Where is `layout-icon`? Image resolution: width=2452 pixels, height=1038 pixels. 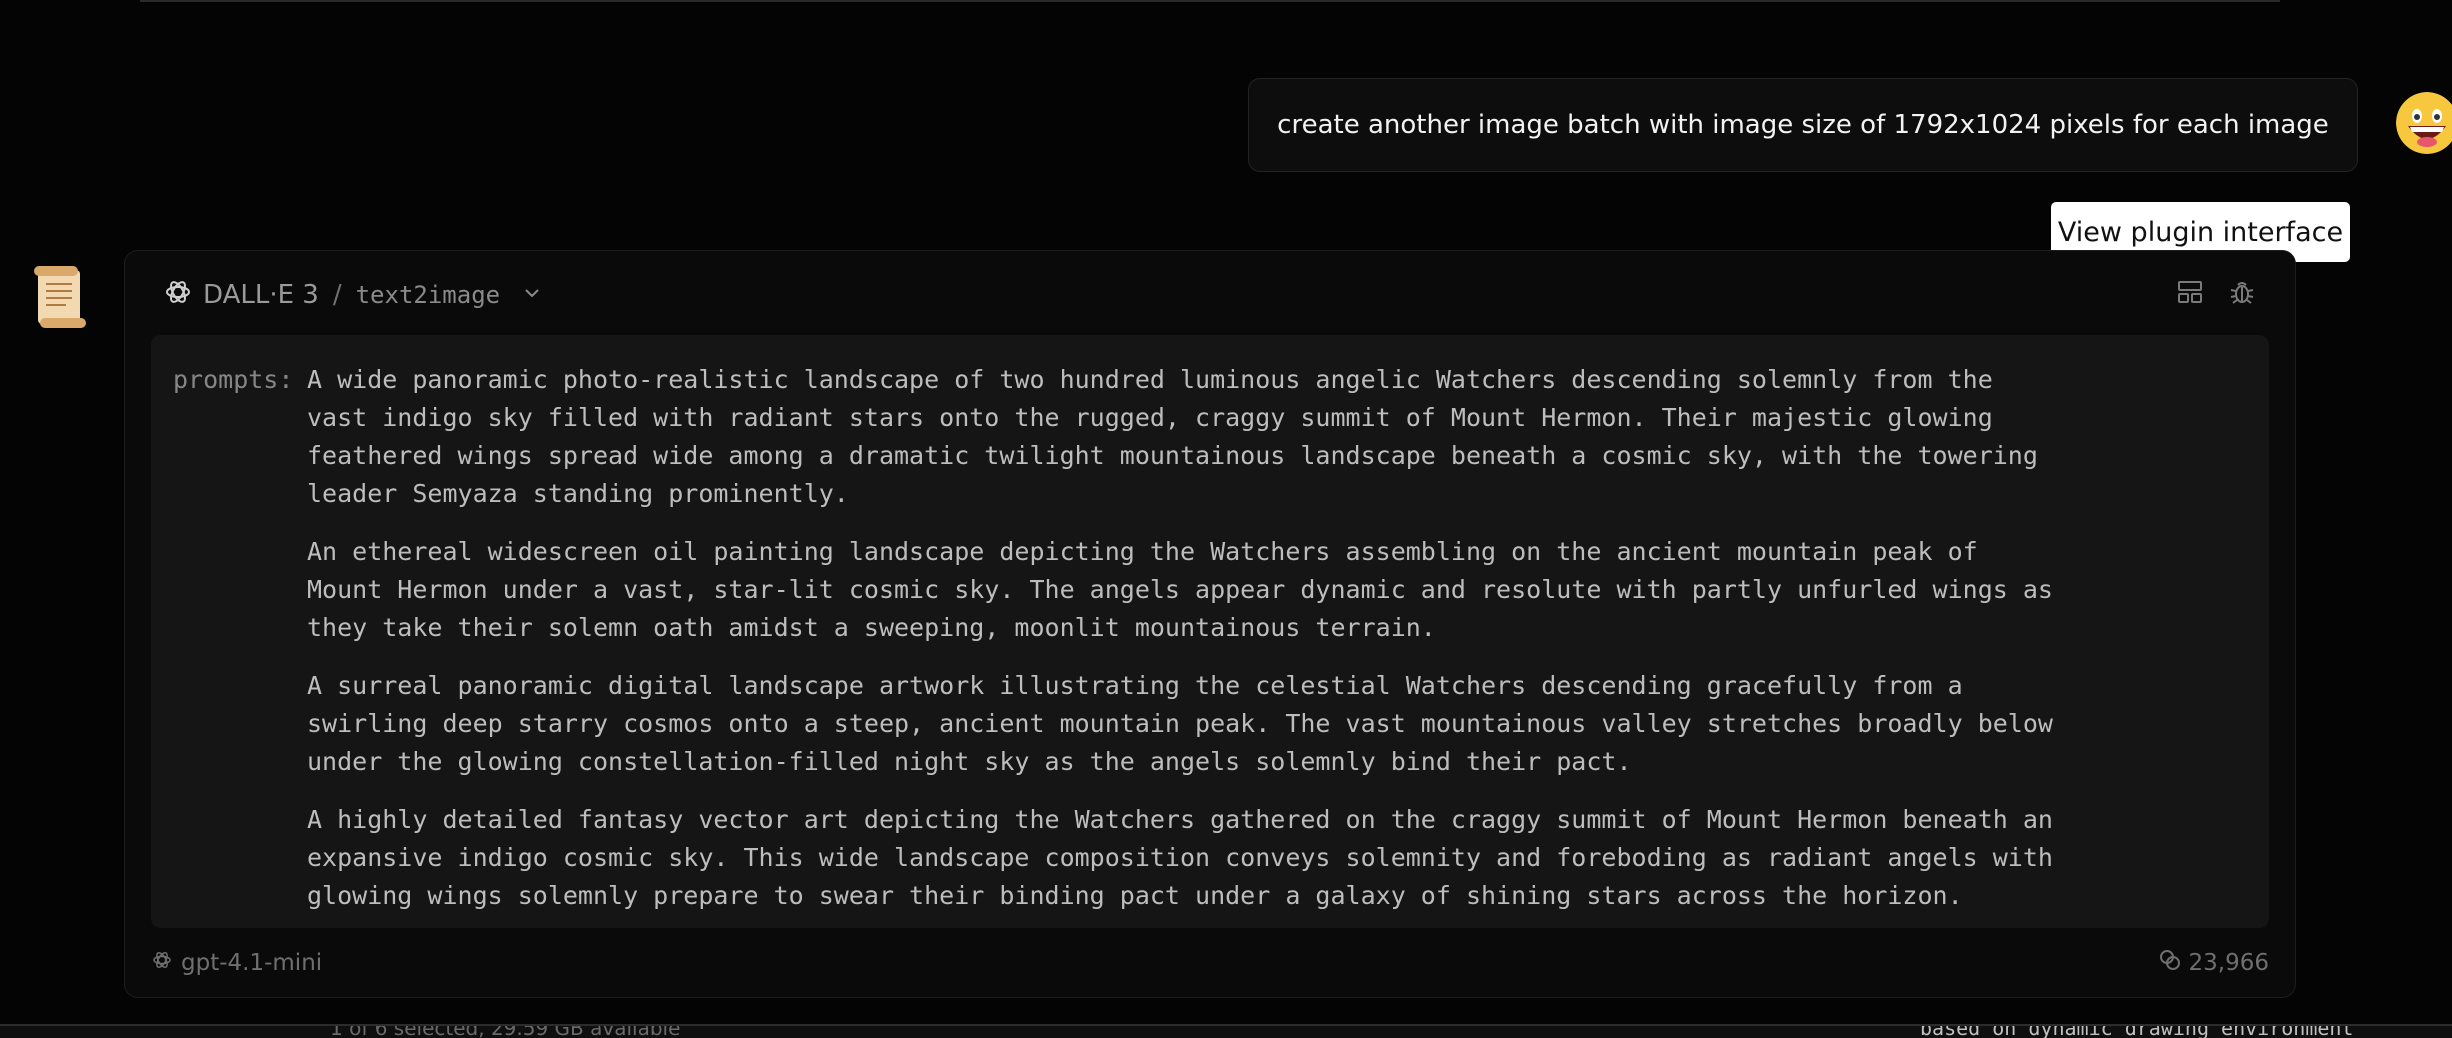 layout-icon is located at coordinates (2190, 292).